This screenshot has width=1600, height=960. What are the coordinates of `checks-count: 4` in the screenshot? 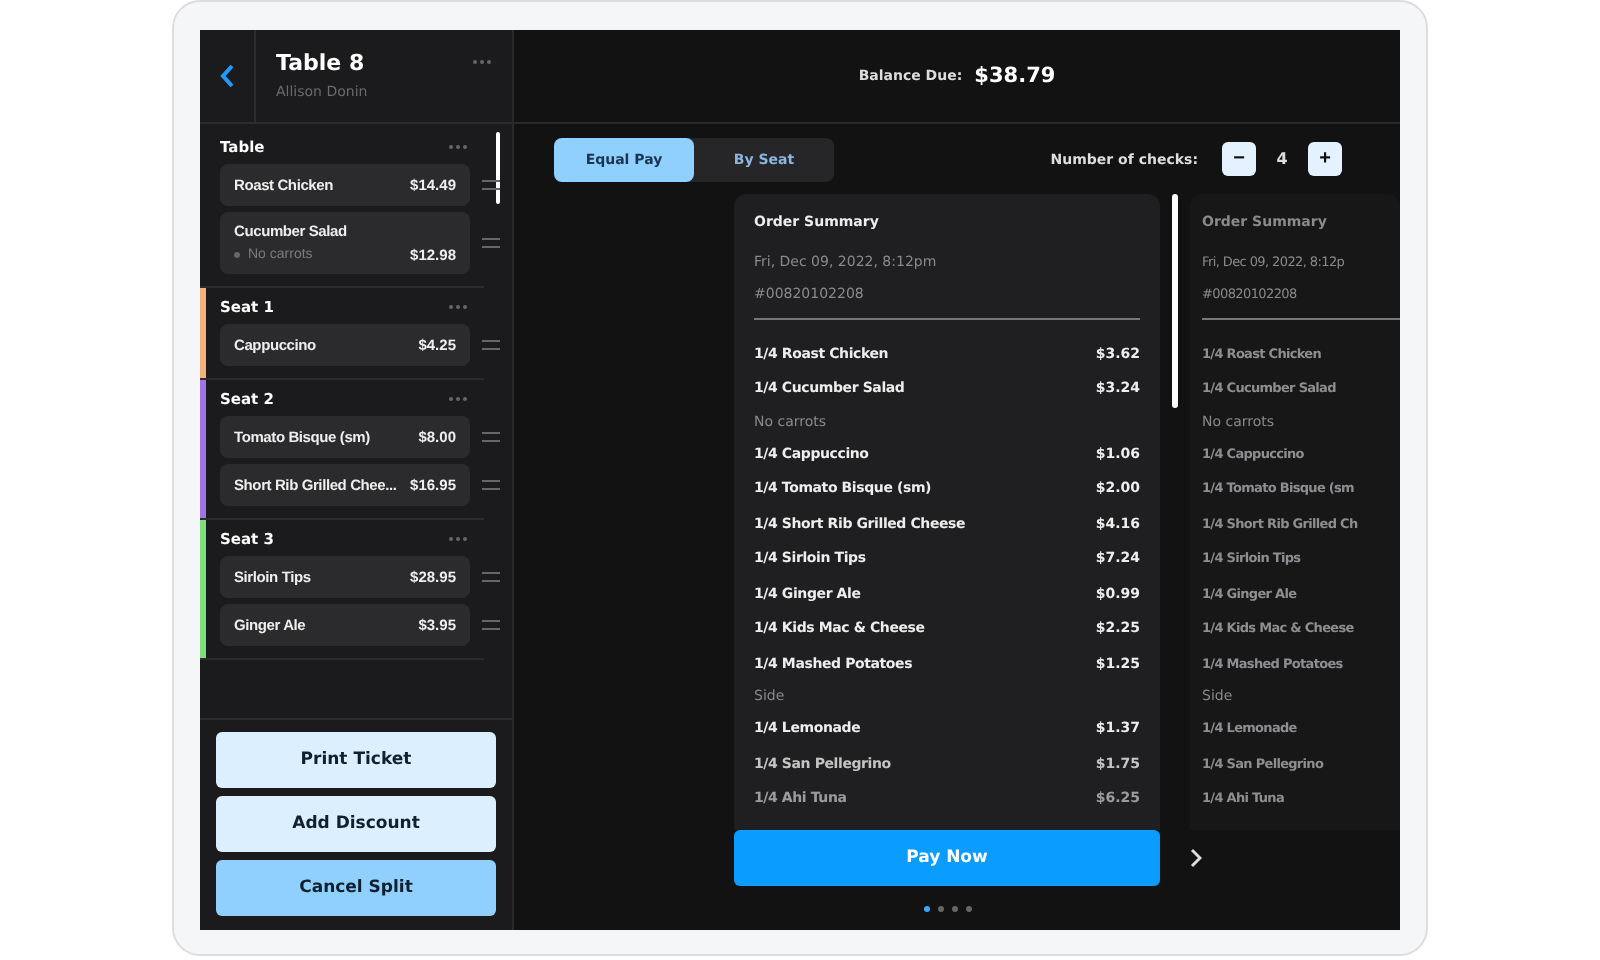 It's located at (1282, 159).